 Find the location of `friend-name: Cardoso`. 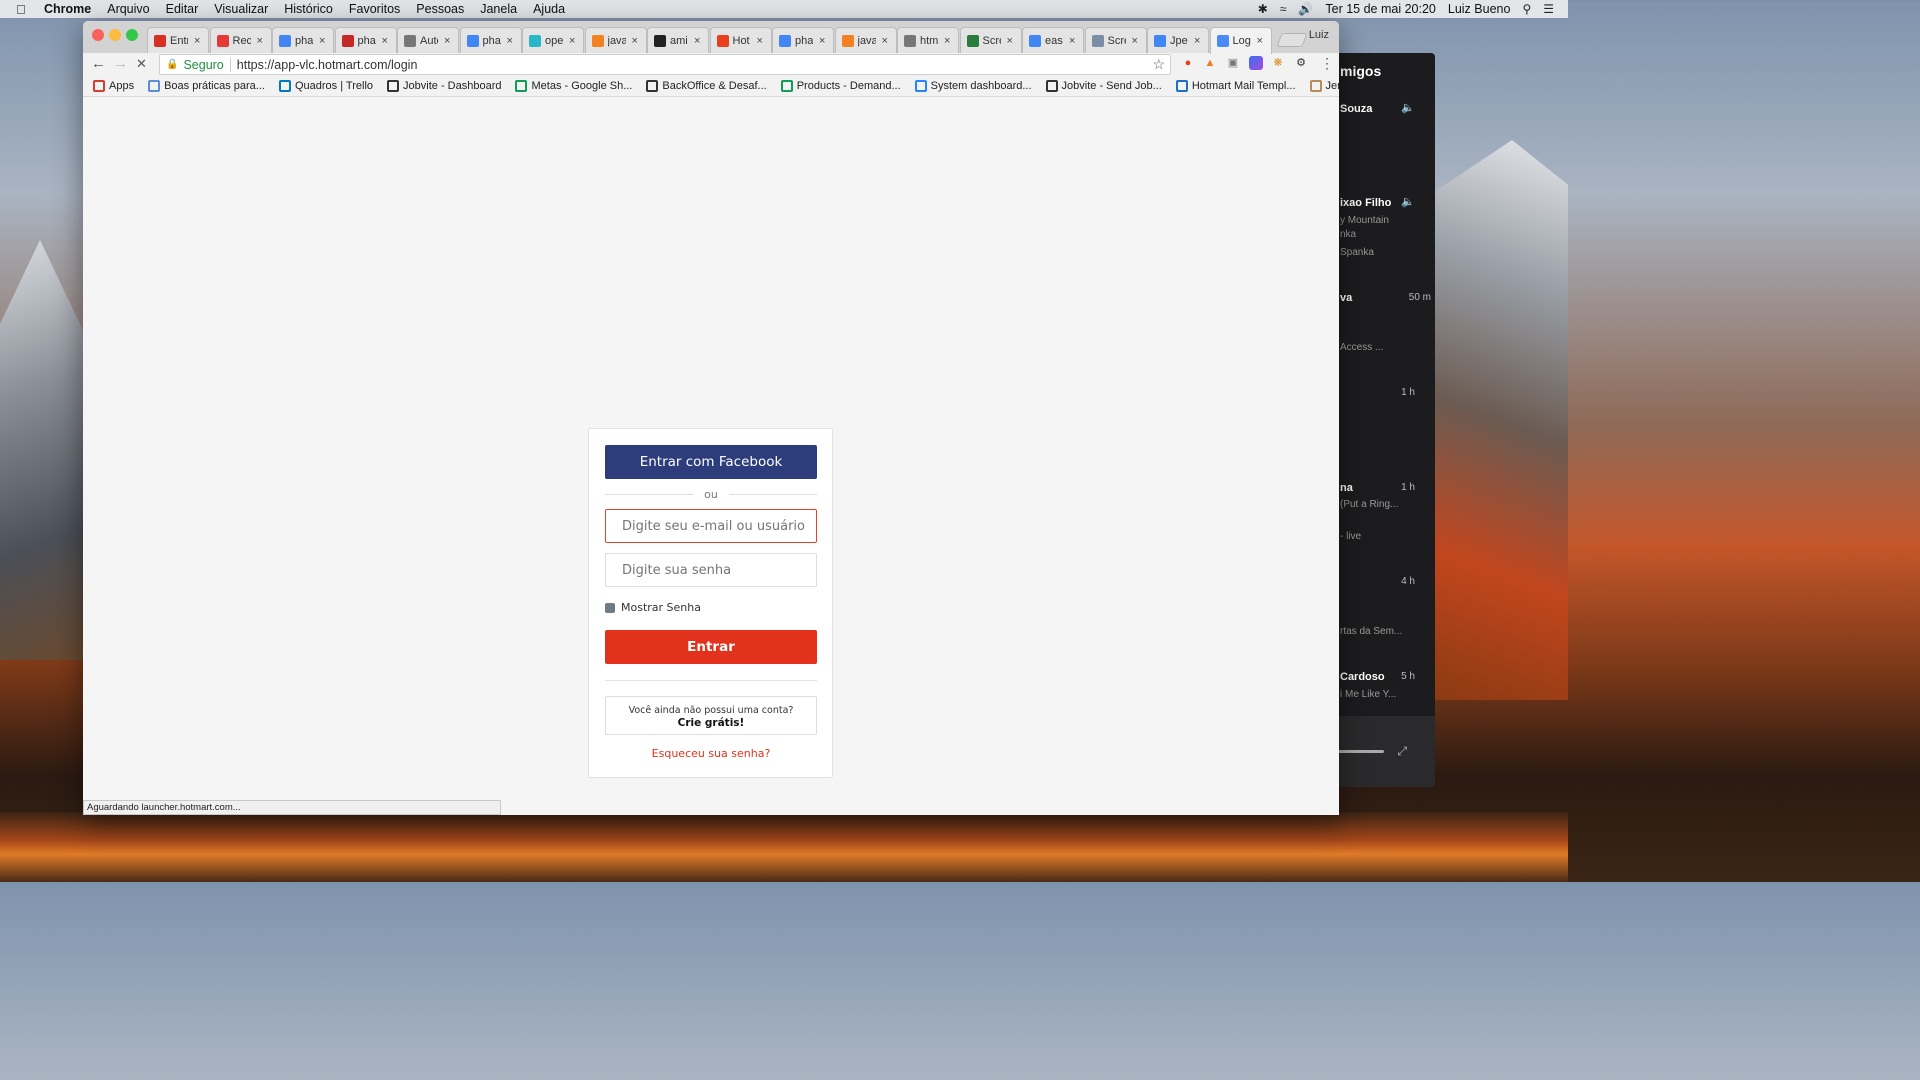

friend-name: Cardoso is located at coordinates (1362, 677).